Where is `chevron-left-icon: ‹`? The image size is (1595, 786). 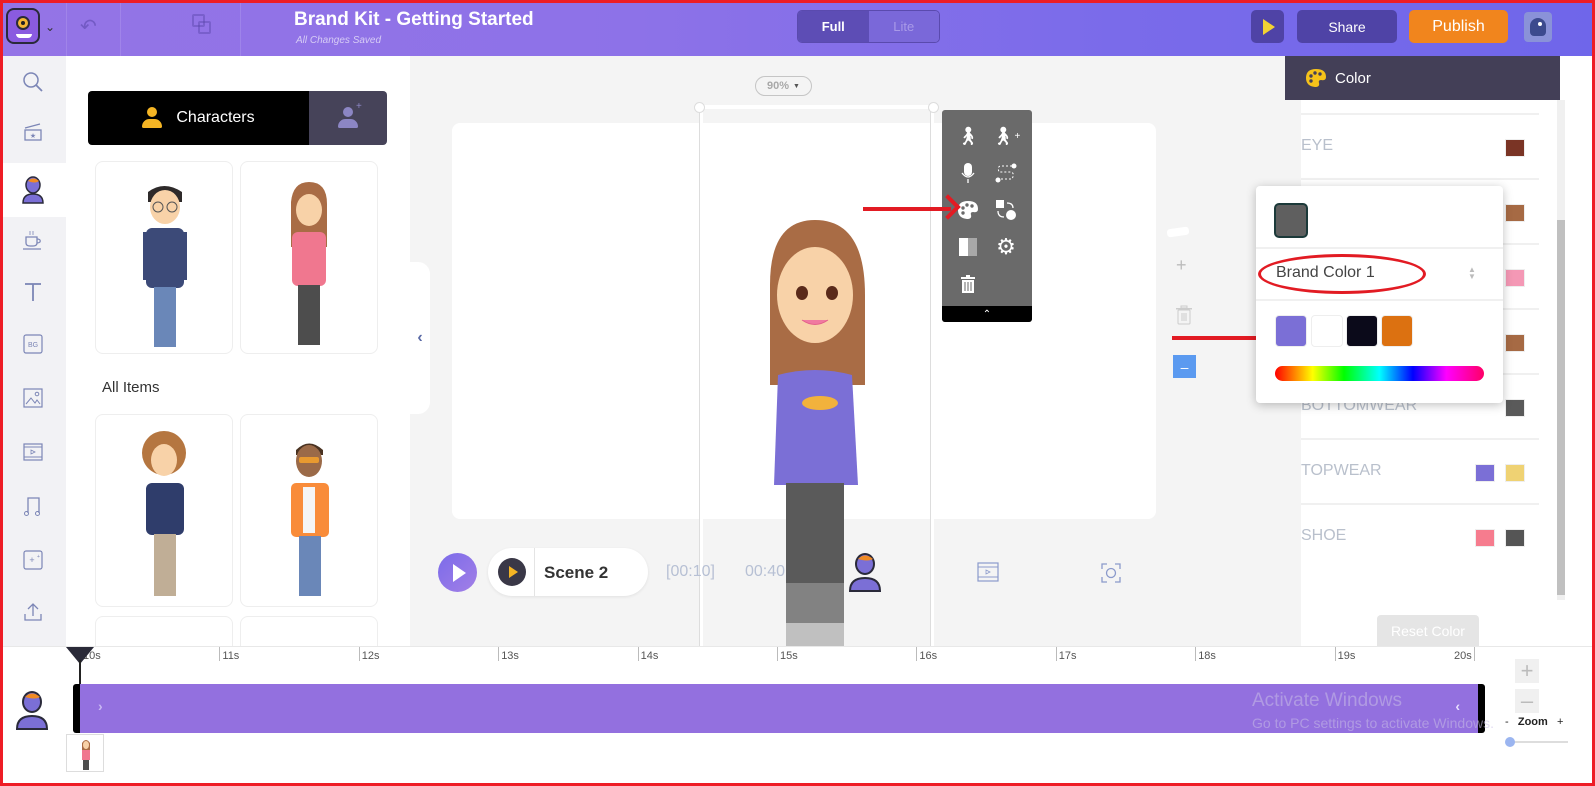
chevron-left-icon: ‹ is located at coordinates (420, 337).